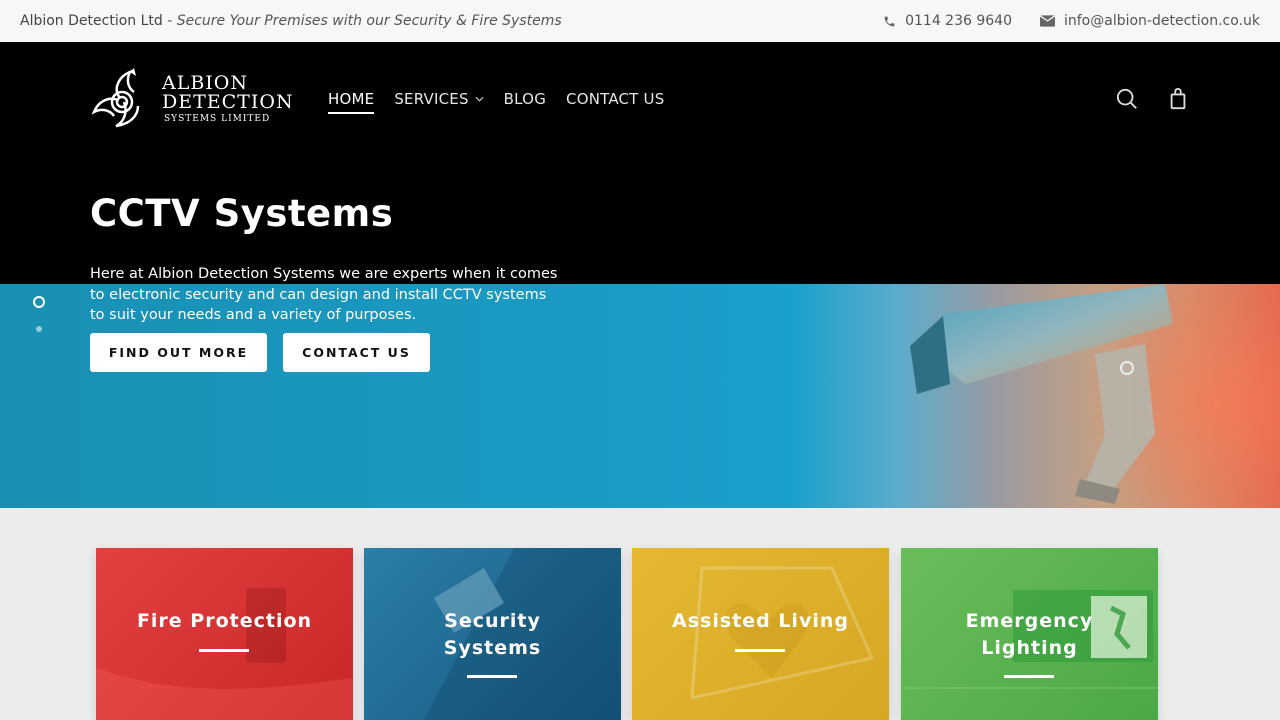 This screenshot has height=720, width=1280. I want to click on service-card-emergency-lighting: Emergency Lighting, so click(1029, 634).